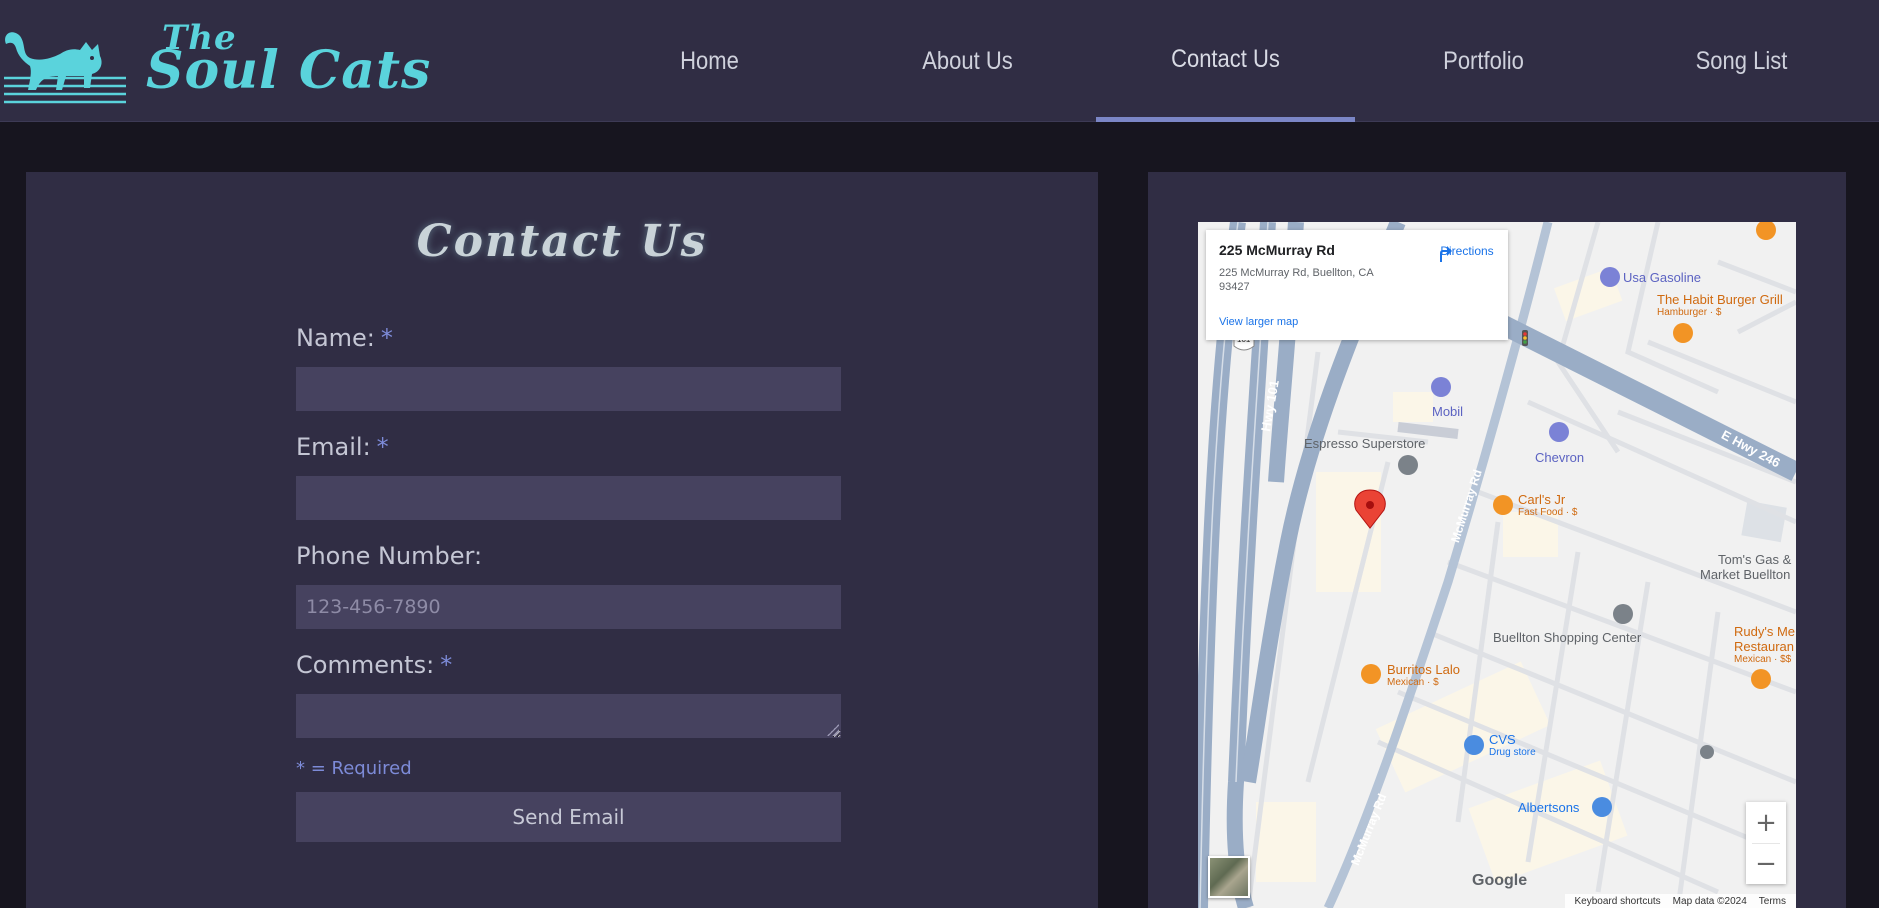  I want to click on place-carls-jr: Carl's Jr, so click(1541, 499).